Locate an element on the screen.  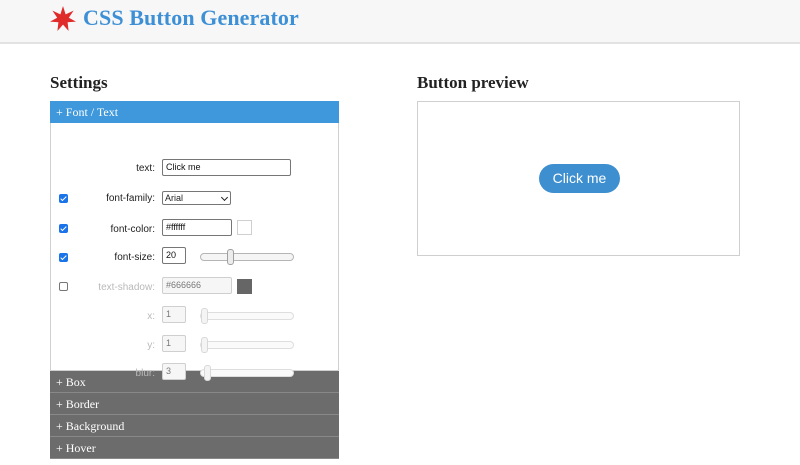
text-input: Click me is located at coordinates (226, 167).